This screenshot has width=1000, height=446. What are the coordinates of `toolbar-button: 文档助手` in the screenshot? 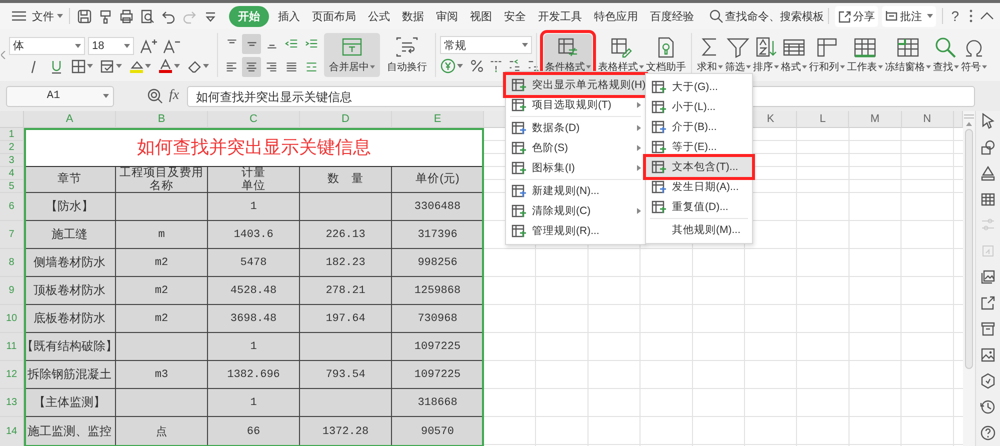 It's located at (666, 55).